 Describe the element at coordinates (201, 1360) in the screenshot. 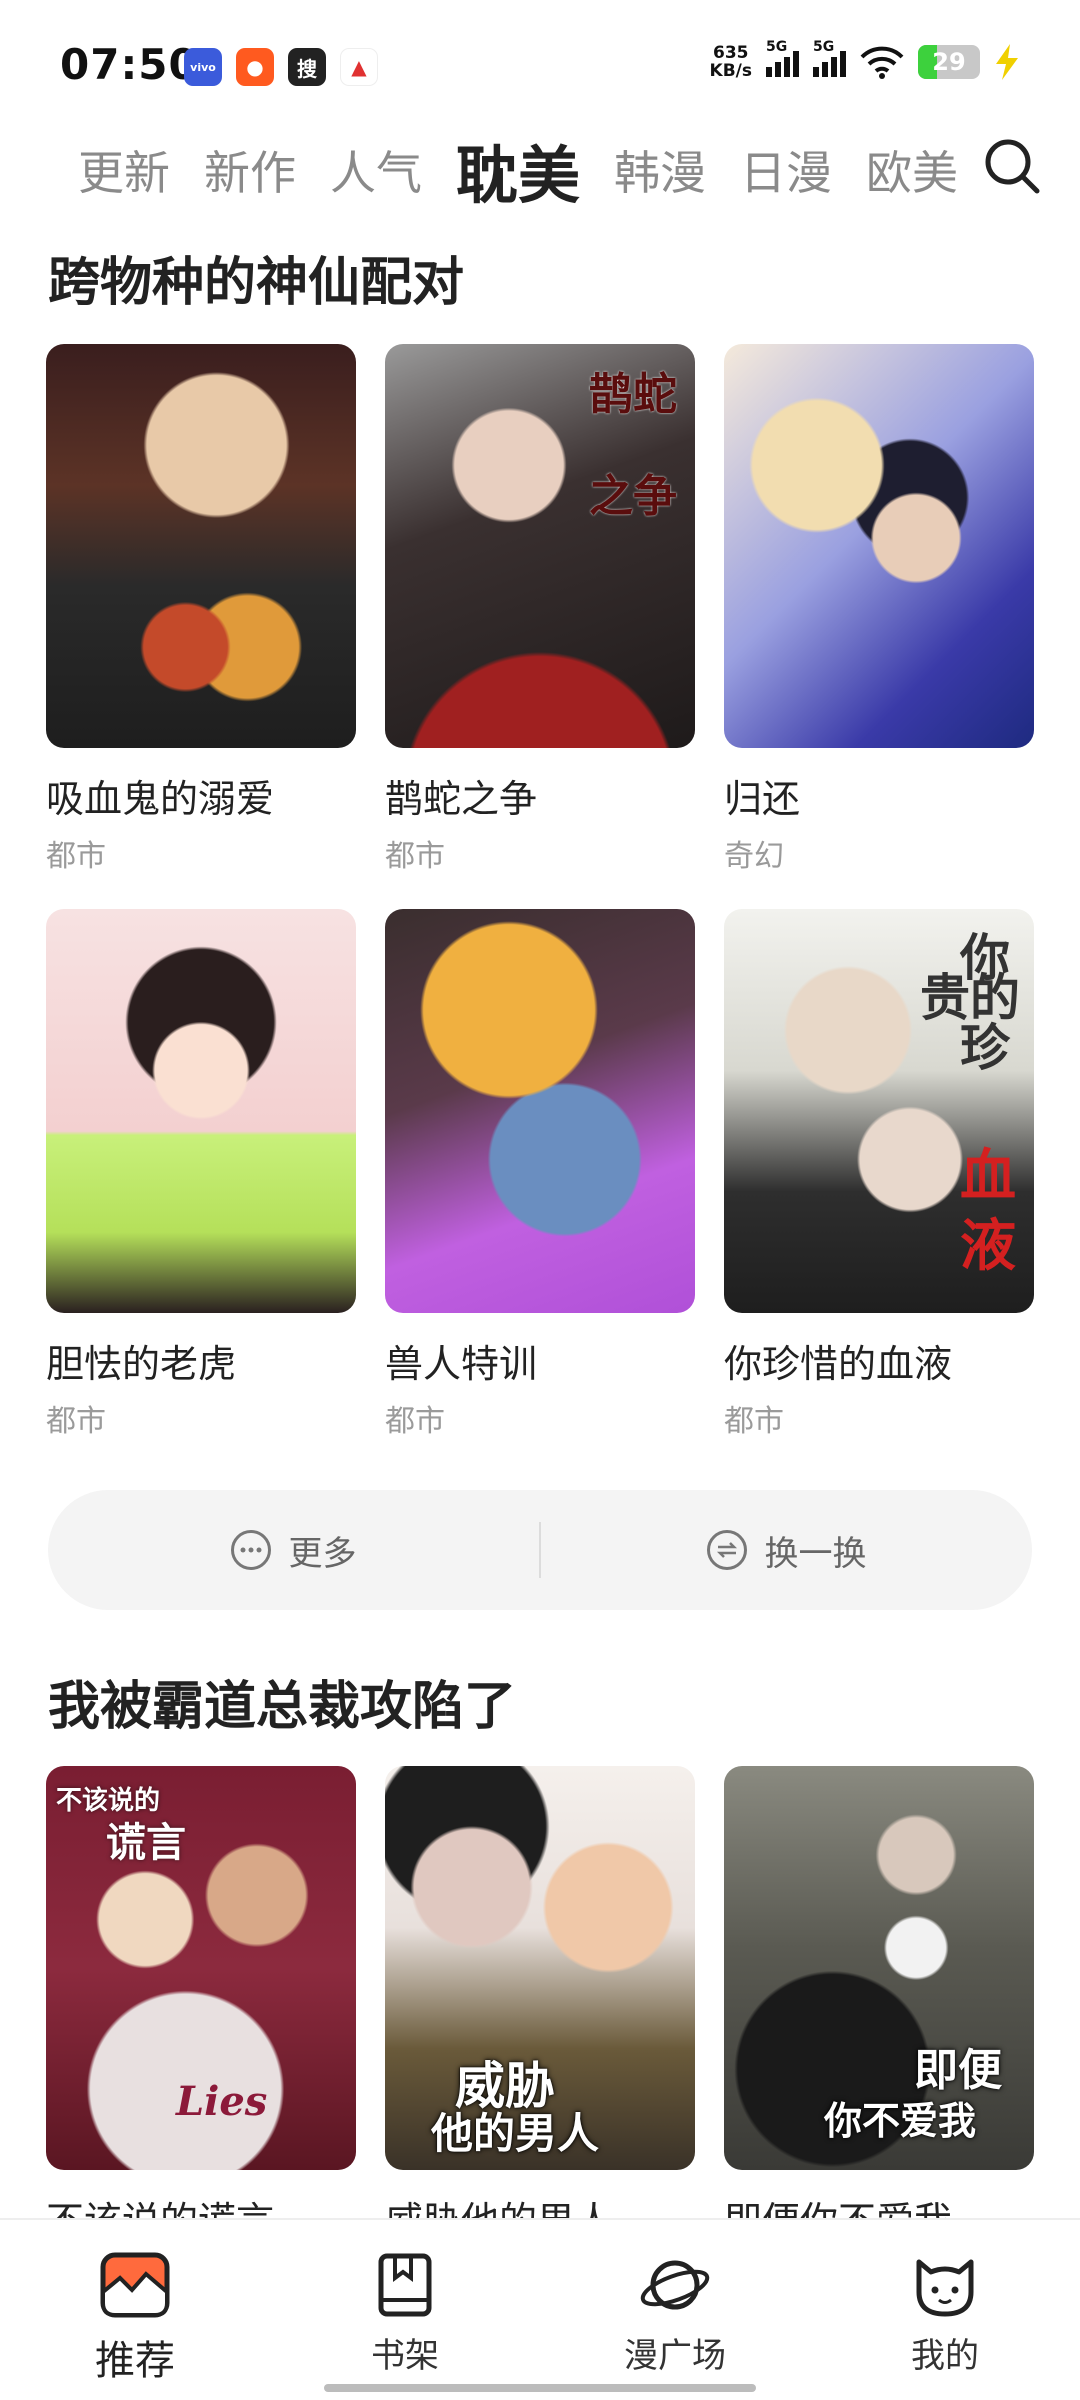

I see `comic-title: 胆怯的老虎` at that location.